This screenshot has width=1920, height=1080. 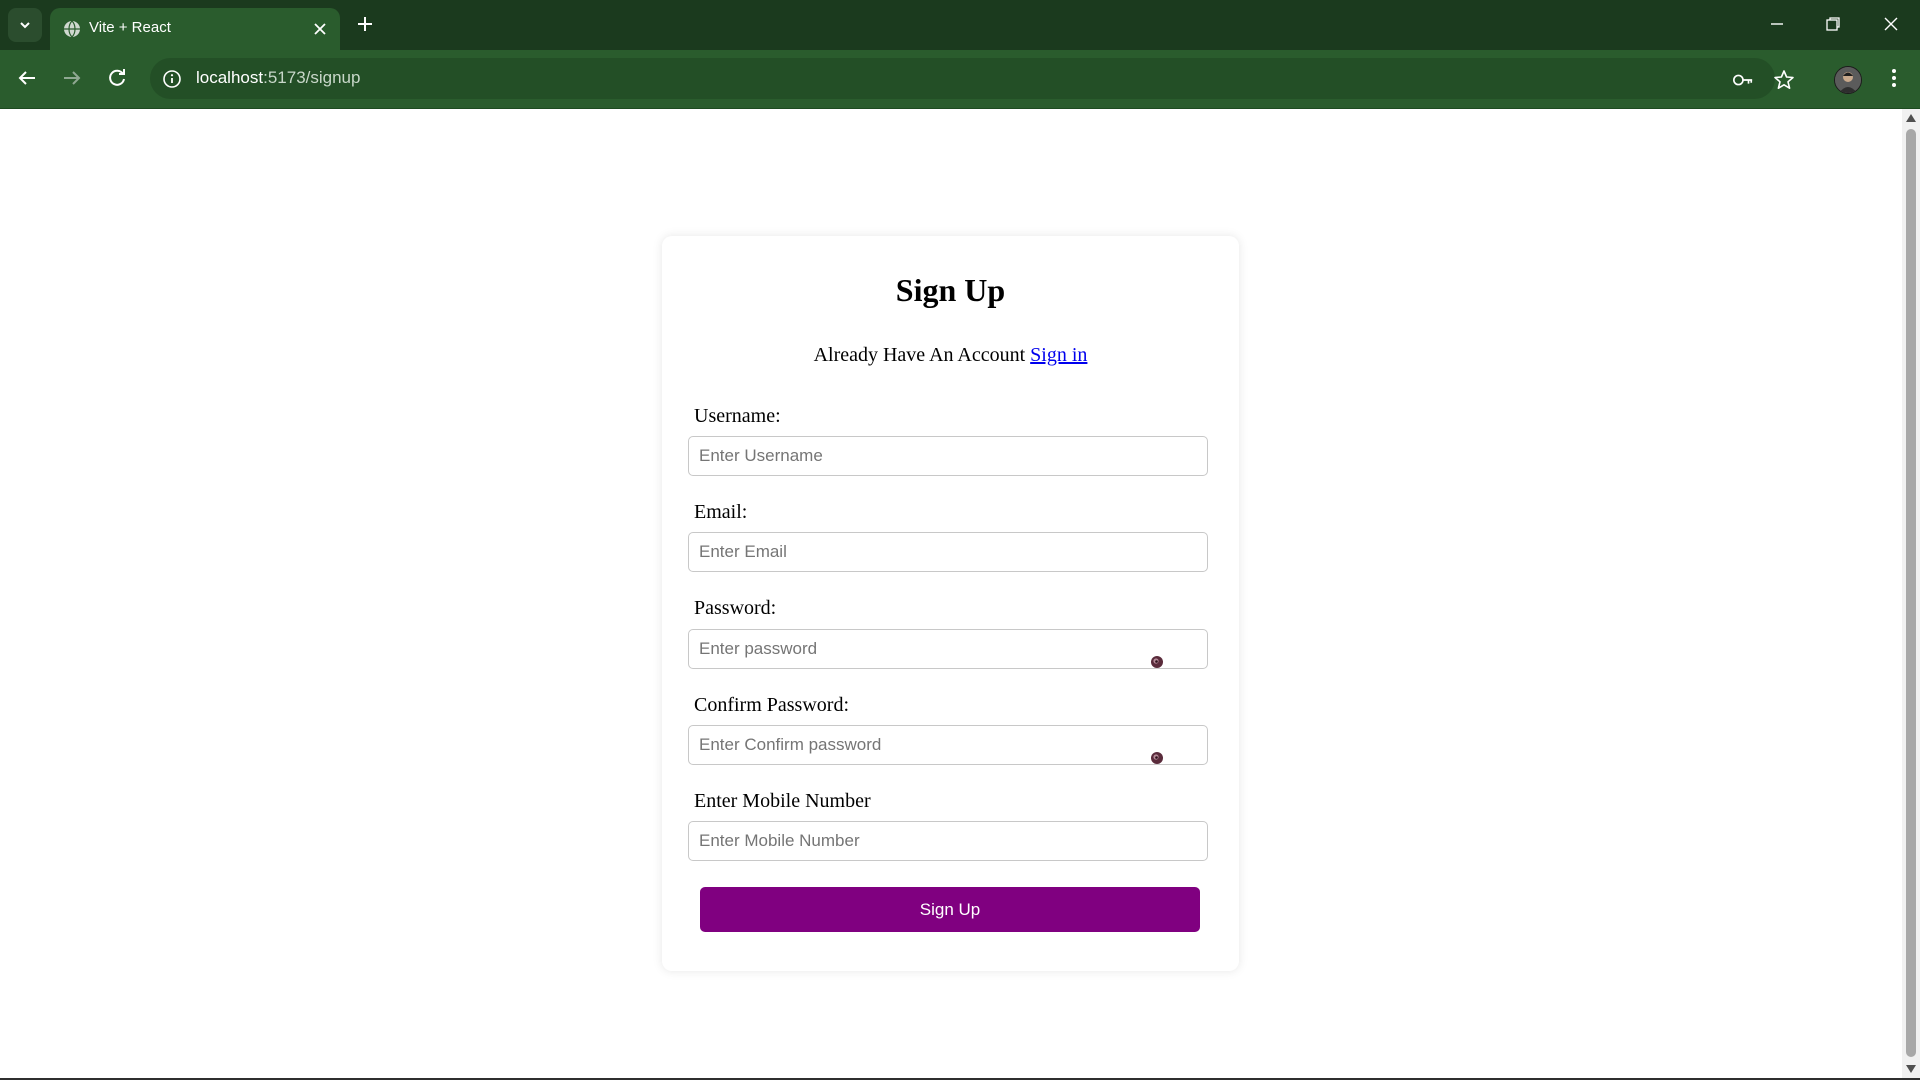 What do you see at coordinates (950, 290) in the screenshot?
I see `page-title: Sign Up` at bounding box center [950, 290].